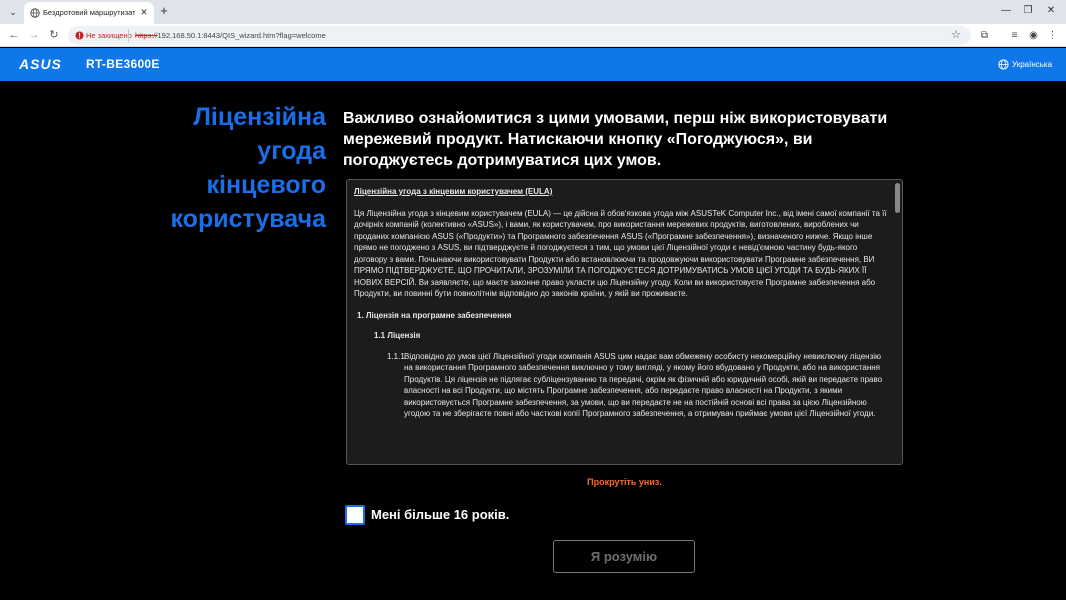 The height and width of the screenshot is (600, 1066). Describe the element at coordinates (533, 64) in the screenshot. I see `asus-header: ASUS RT-BE3600E Українська` at that location.